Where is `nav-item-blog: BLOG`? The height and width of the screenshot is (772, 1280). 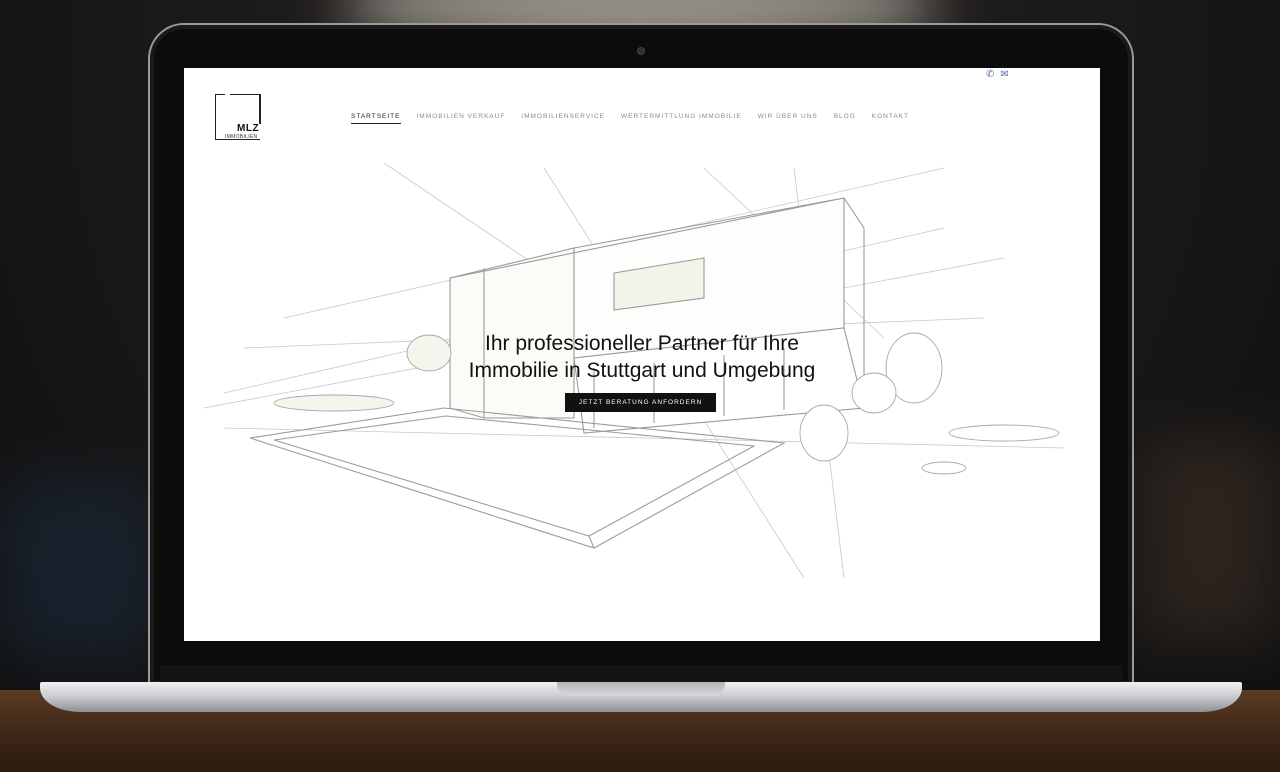 nav-item-blog: BLOG is located at coordinates (845, 118).